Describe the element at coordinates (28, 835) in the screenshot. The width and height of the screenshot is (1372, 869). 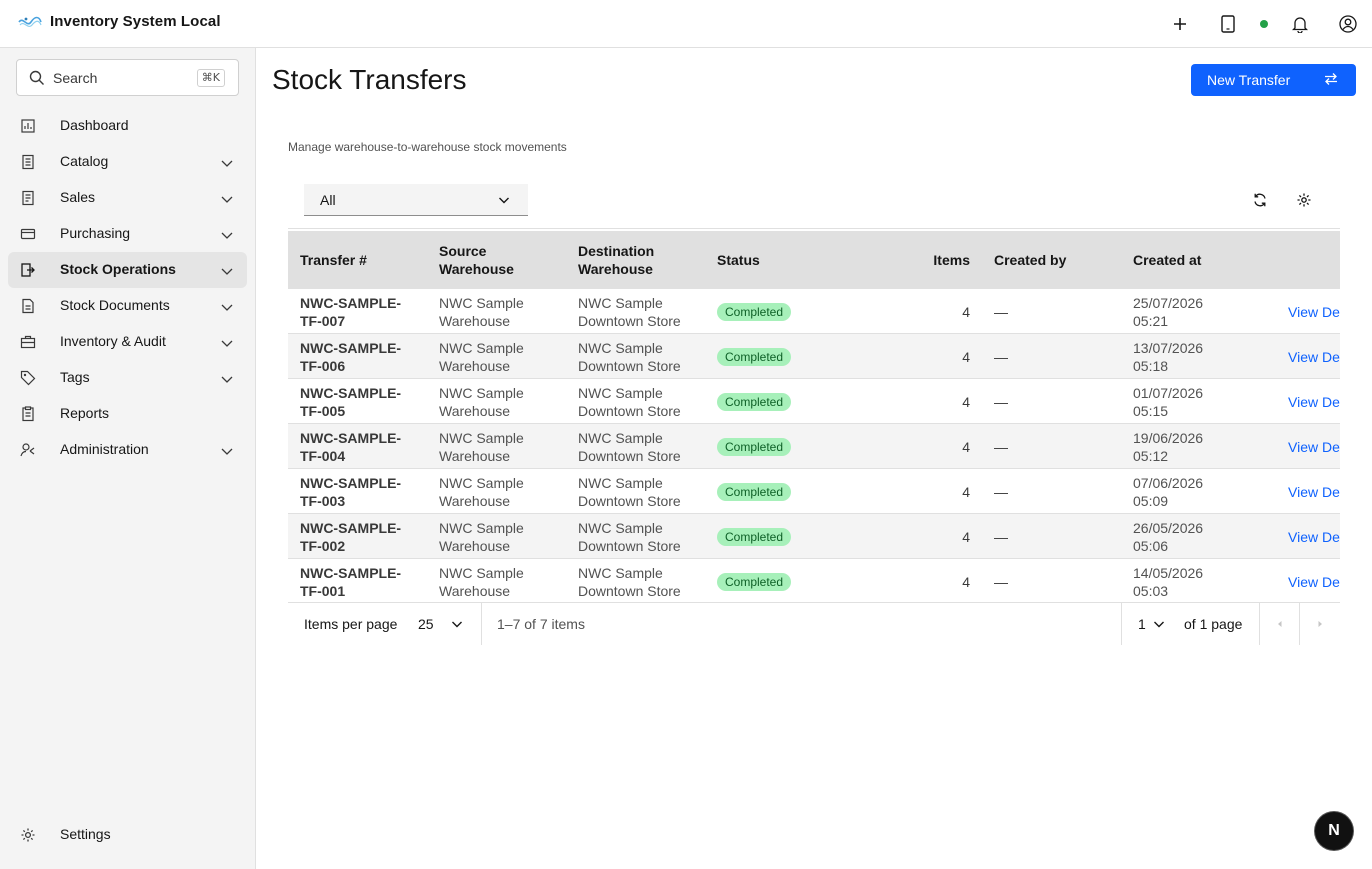
I see `settings-icon` at that location.